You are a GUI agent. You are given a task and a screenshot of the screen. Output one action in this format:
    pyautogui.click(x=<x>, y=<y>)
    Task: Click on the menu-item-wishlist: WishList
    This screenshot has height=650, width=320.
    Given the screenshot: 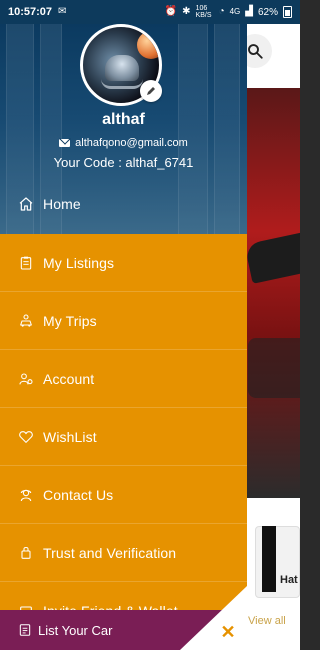 What is the action you would take?
    pyautogui.click(x=123, y=437)
    